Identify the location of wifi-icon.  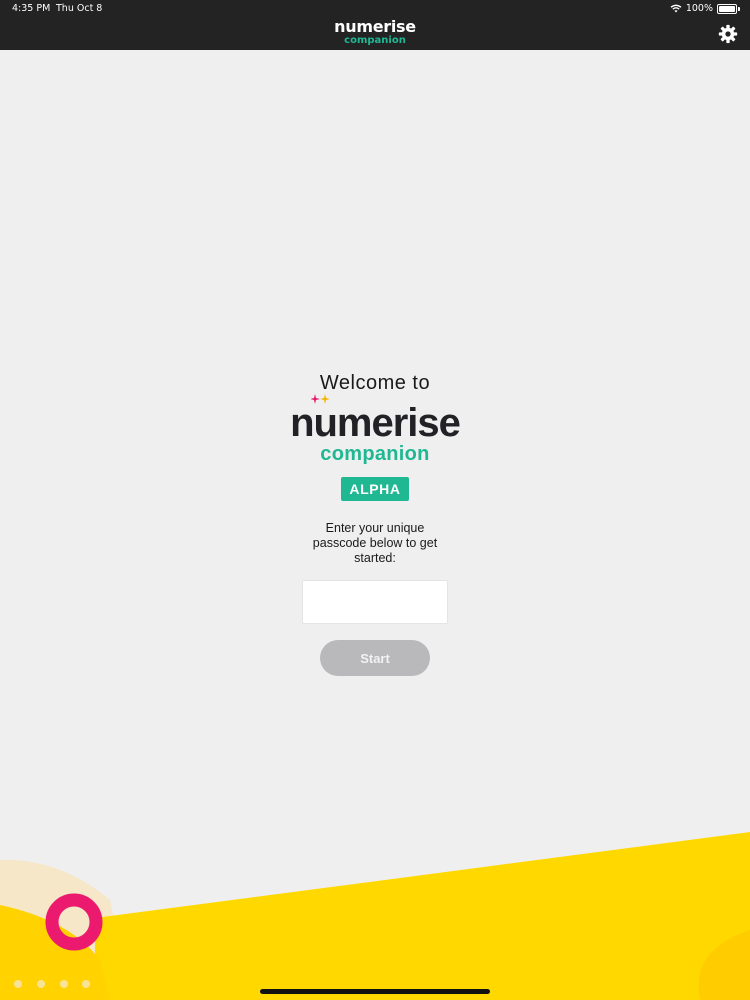
(676, 8).